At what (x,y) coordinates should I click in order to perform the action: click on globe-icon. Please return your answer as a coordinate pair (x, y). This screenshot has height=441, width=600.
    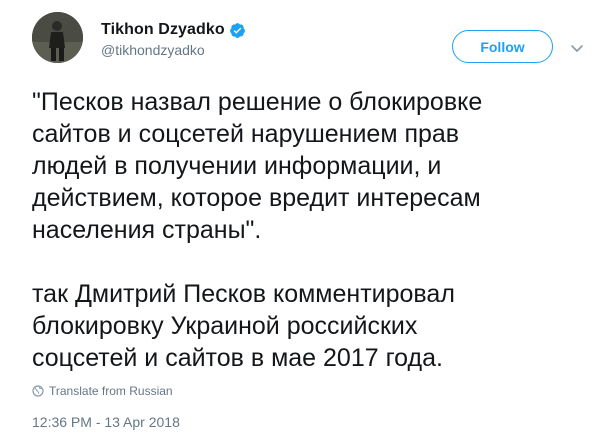
    Looking at the image, I should click on (38, 391).